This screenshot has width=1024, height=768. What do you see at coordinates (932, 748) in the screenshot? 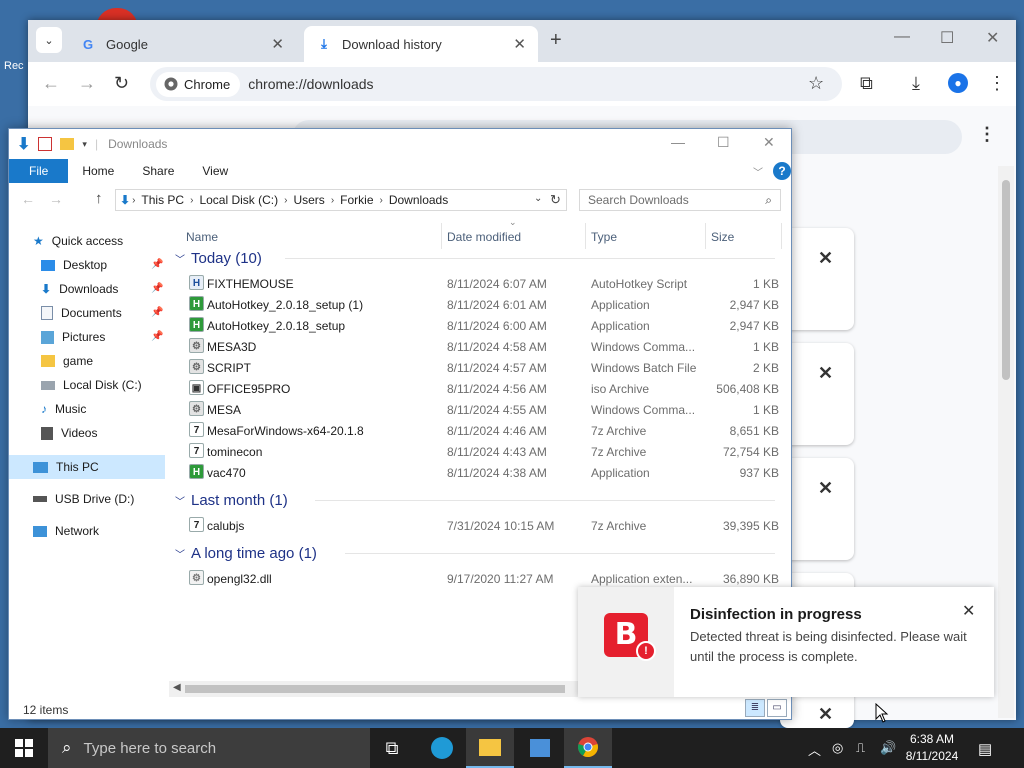
I see `system-clock: 6:38 AM 8/11/2024` at bounding box center [932, 748].